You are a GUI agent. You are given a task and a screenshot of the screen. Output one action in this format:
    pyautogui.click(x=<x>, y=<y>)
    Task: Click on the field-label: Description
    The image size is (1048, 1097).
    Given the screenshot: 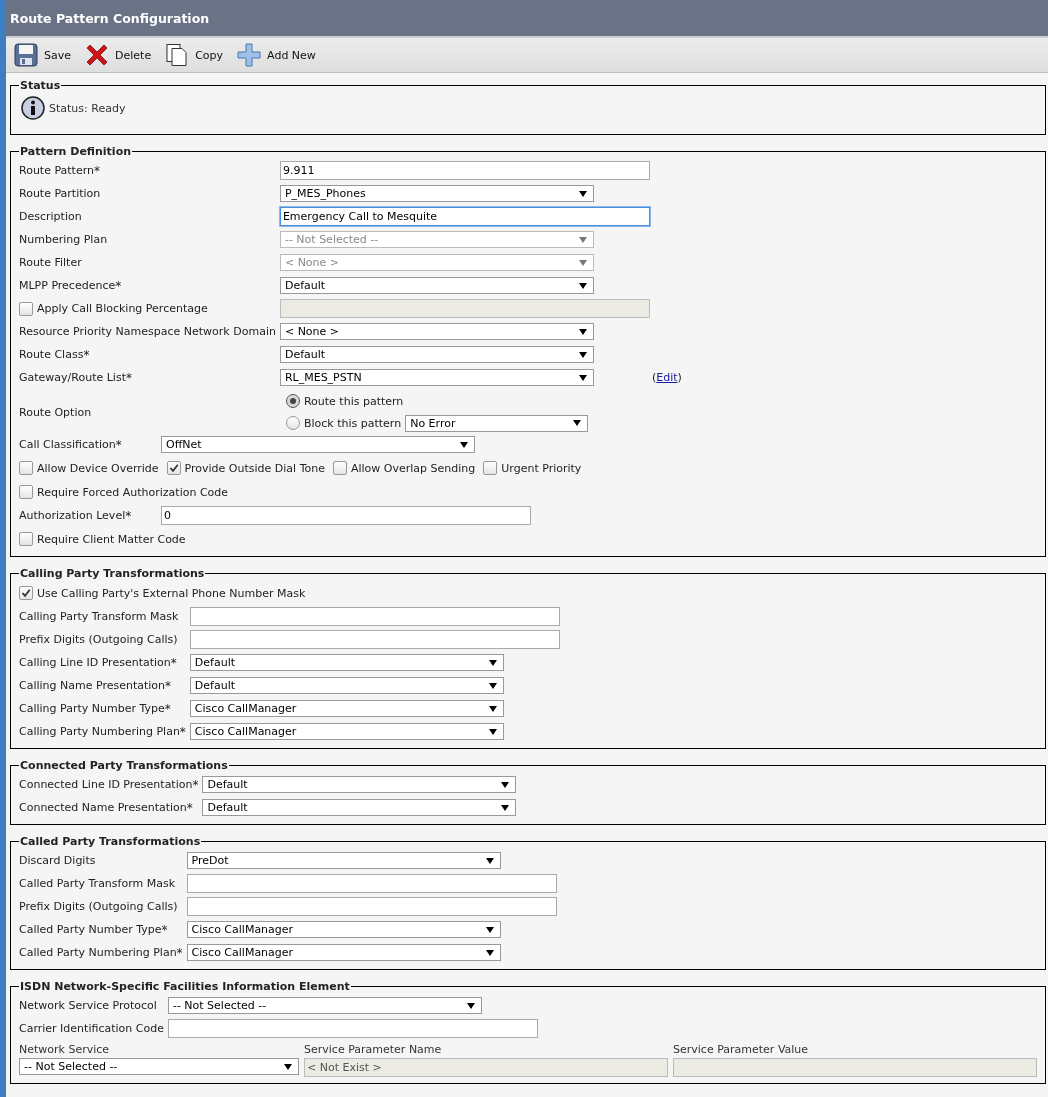 What is the action you would take?
    pyautogui.click(x=51, y=217)
    